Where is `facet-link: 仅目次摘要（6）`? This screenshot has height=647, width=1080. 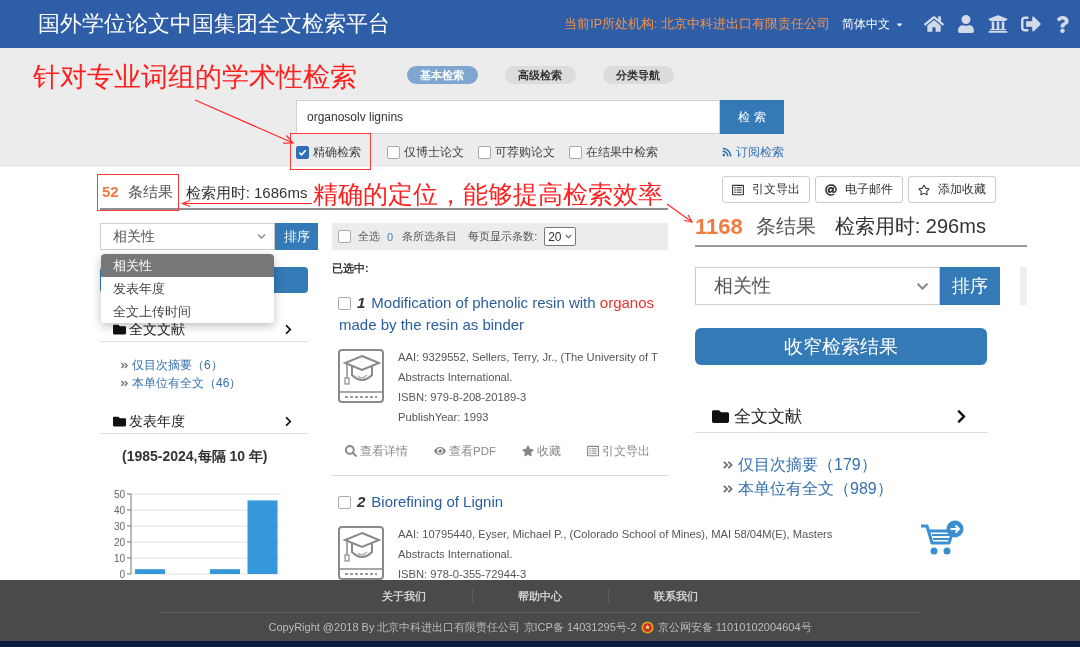
facet-link: 仅目次摘要（6） is located at coordinates (171, 366).